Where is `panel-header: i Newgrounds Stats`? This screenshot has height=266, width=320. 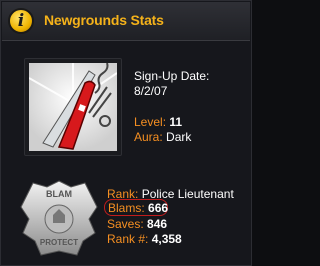
panel-header: i Newgrounds Stats is located at coordinates (126, 21).